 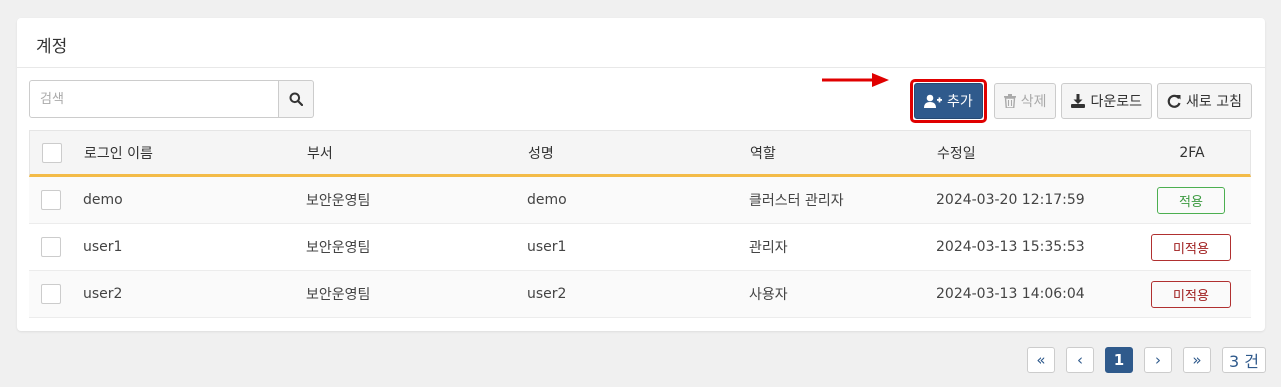 I want to click on refresh-icon, so click(x=1174, y=101).